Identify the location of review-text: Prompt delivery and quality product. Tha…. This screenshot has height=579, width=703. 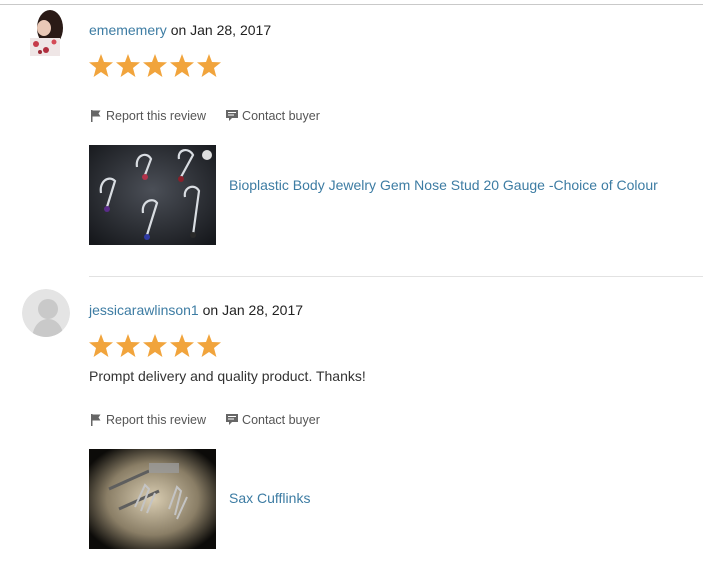
(227, 376).